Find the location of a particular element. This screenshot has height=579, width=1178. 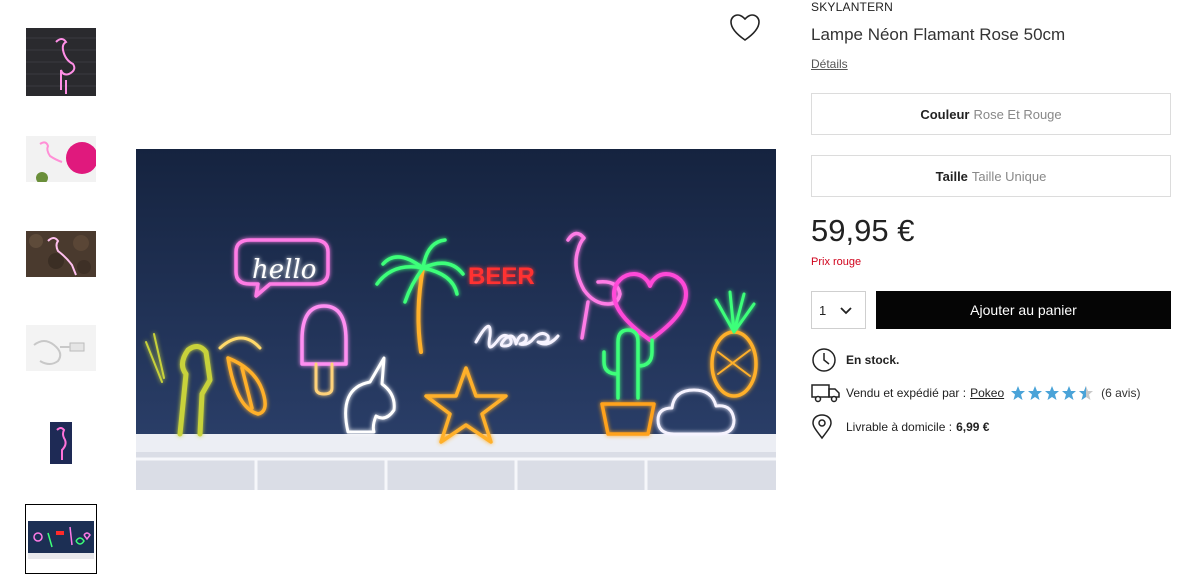

neon-hello-text: hello is located at coordinates (284, 270).